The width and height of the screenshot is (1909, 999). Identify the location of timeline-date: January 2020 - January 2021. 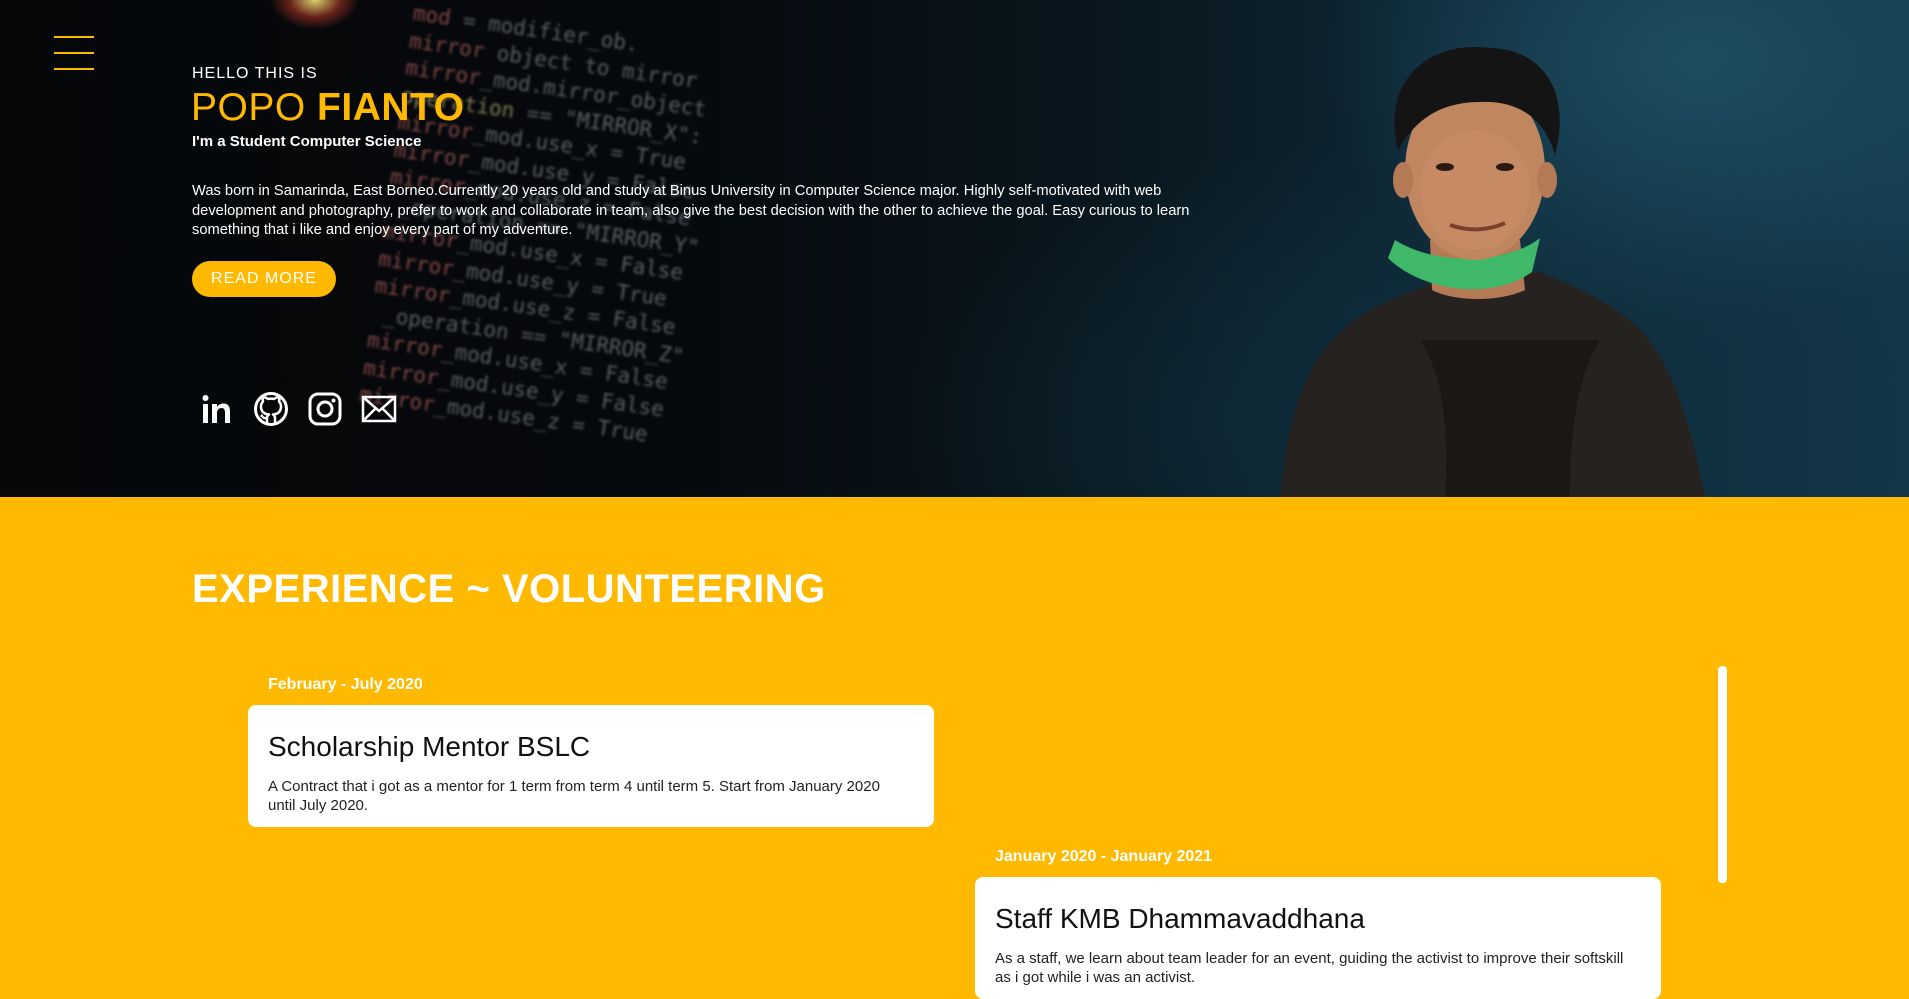
(1104, 856).